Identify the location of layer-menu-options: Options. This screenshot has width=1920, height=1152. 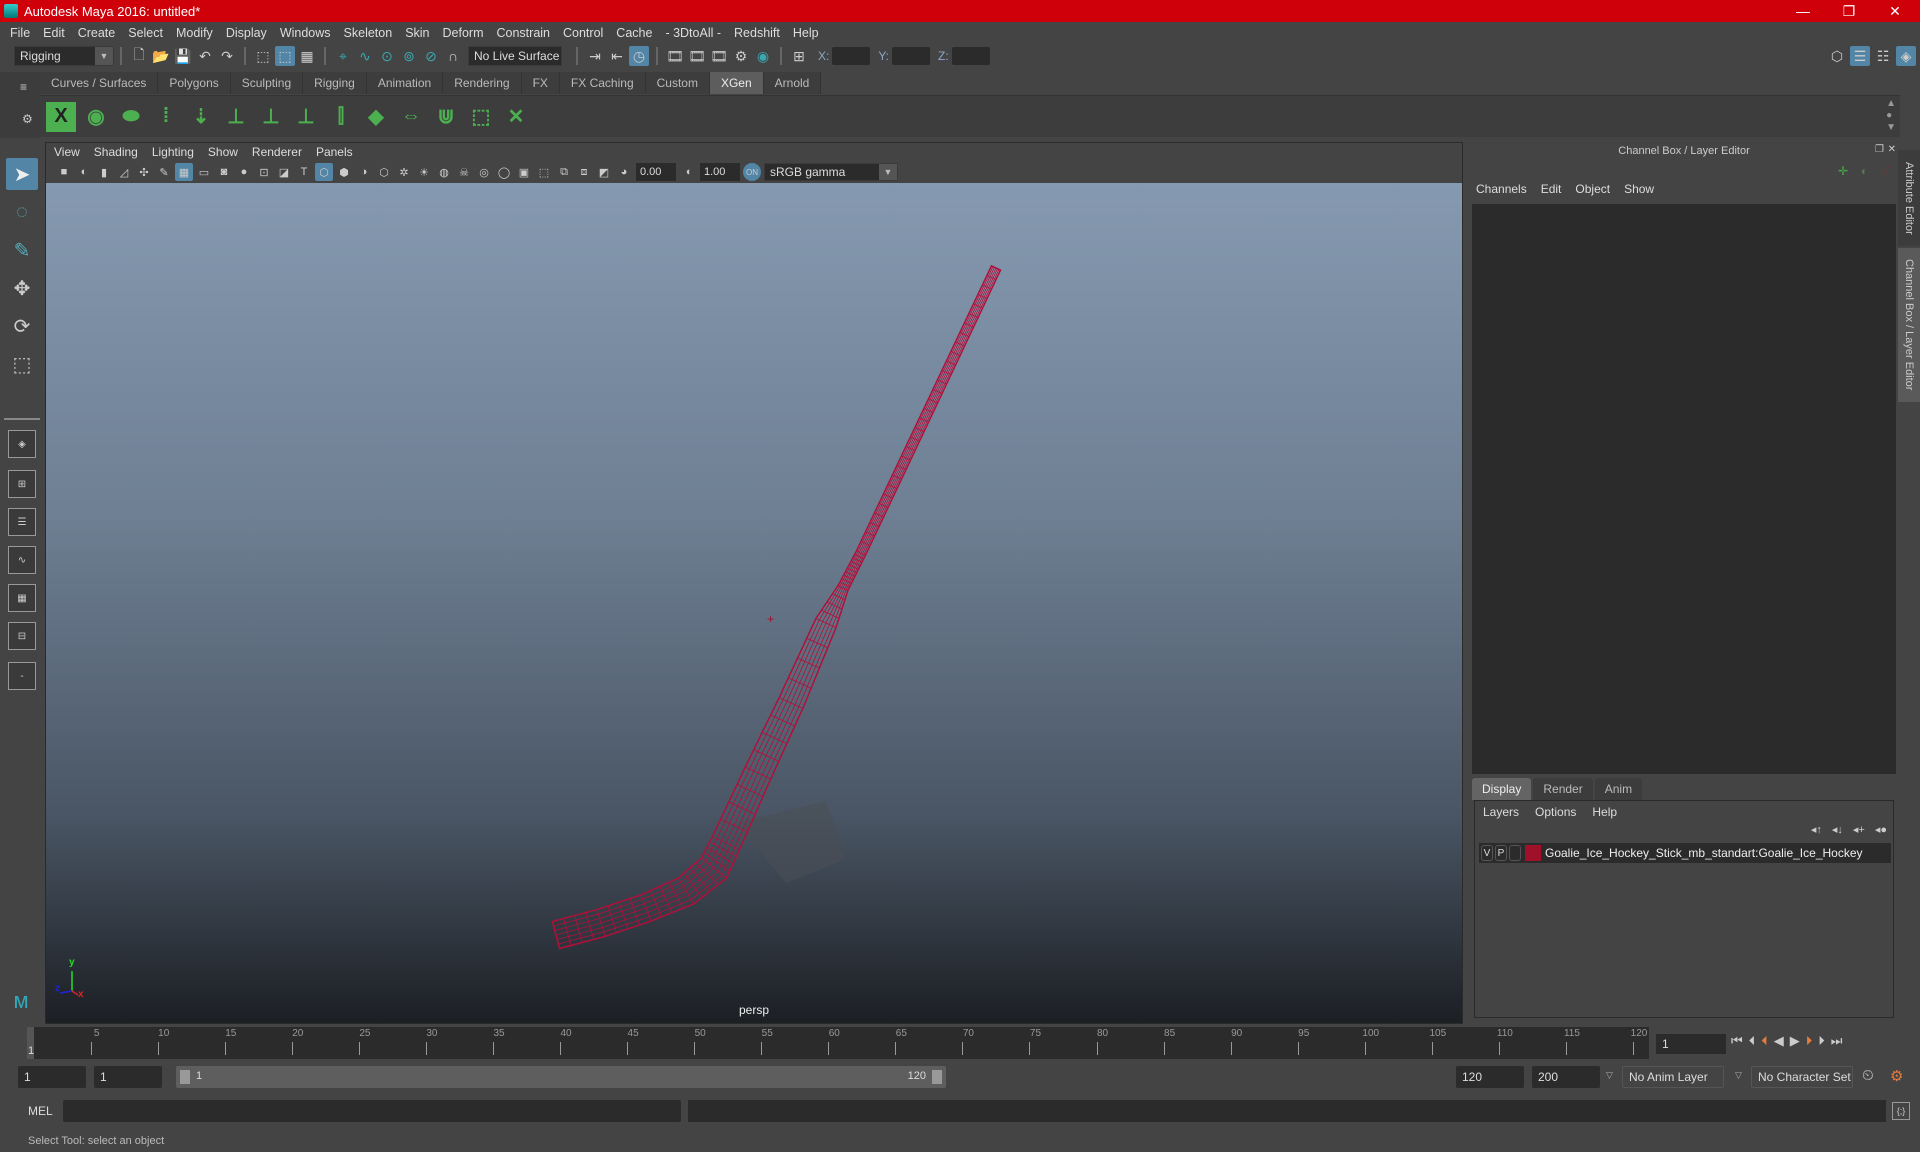
(1555, 812).